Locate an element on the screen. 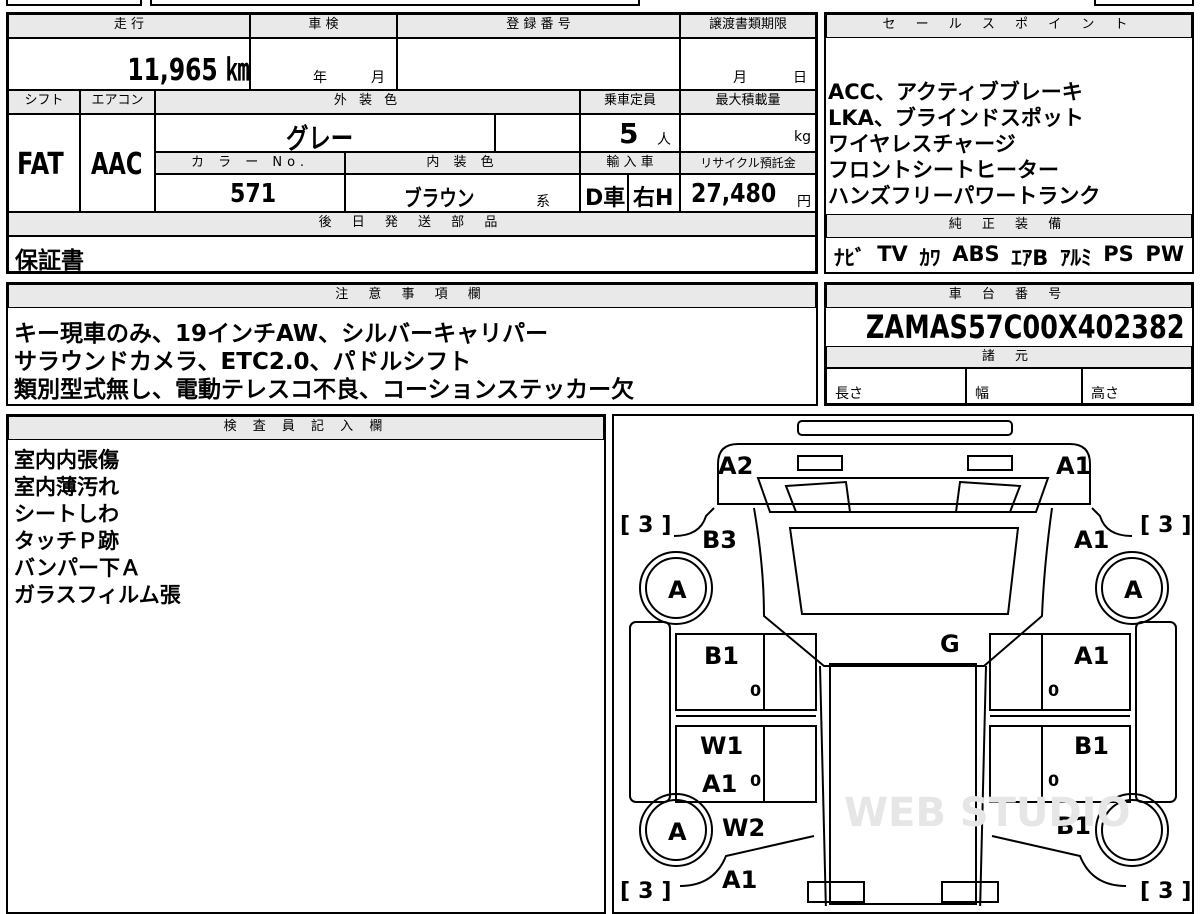 The width and height of the screenshot is (1200, 914). import-dealer: D車 is located at coordinates (605, 198).